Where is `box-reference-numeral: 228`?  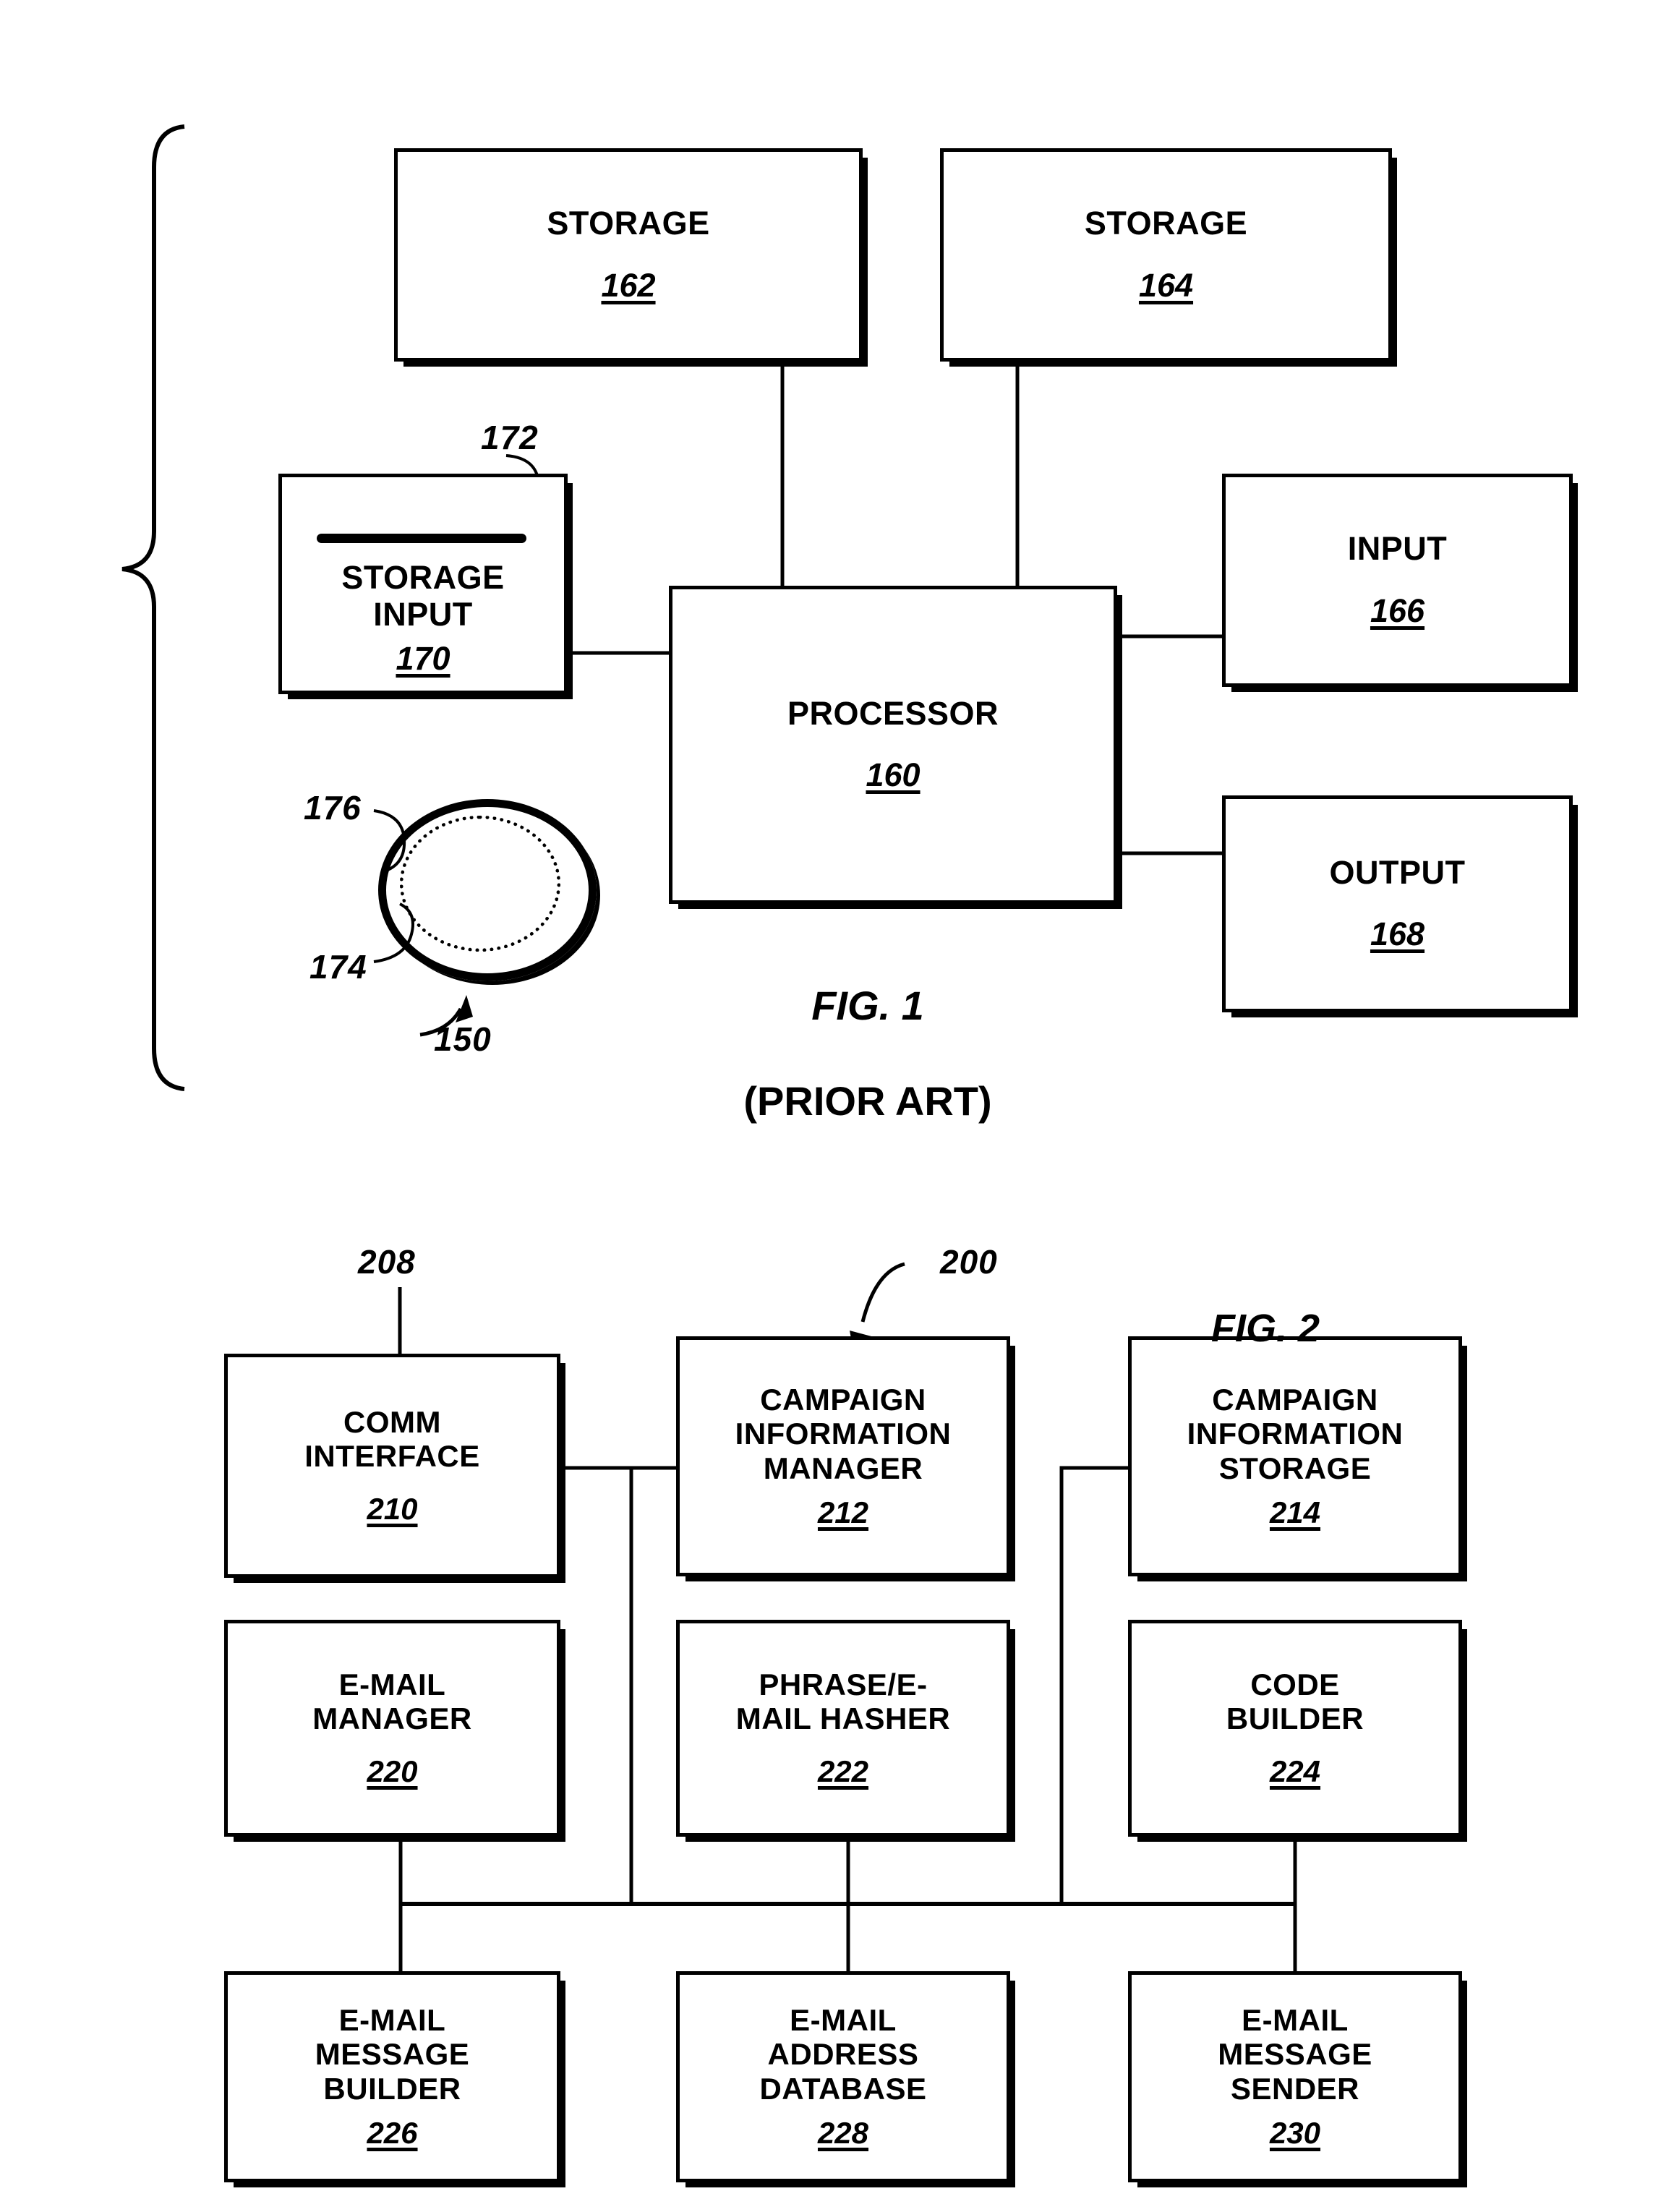
box-reference-numeral: 228 is located at coordinates (843, 2132).